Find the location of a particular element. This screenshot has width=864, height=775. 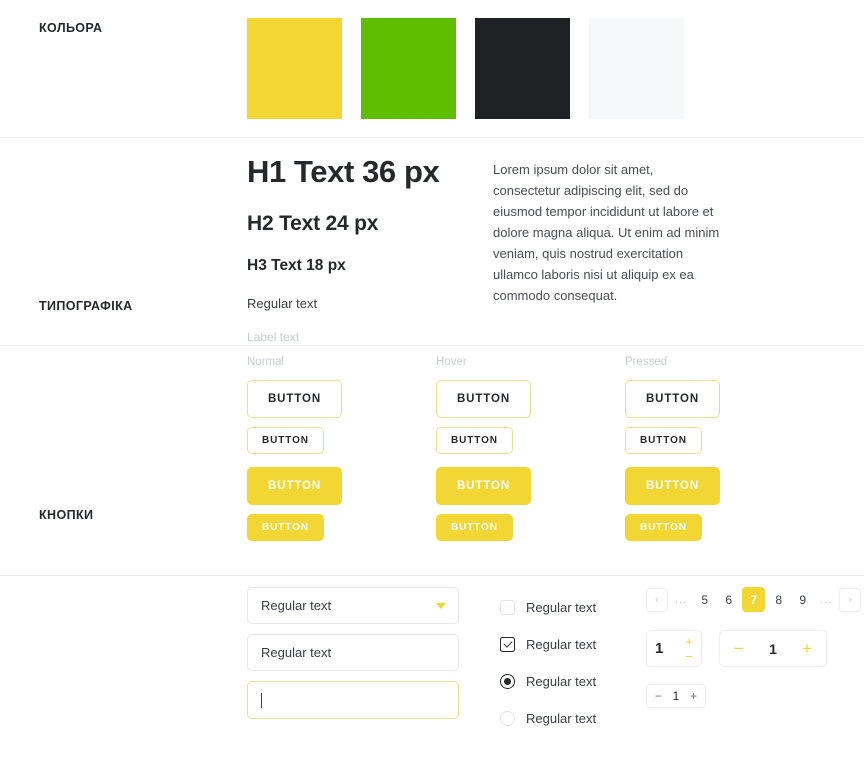

form-controls-column: ‹ ... 5 6 7 8 9 ... › 1 + − − 1 + − 1 + is located at coordinates (754, 662).